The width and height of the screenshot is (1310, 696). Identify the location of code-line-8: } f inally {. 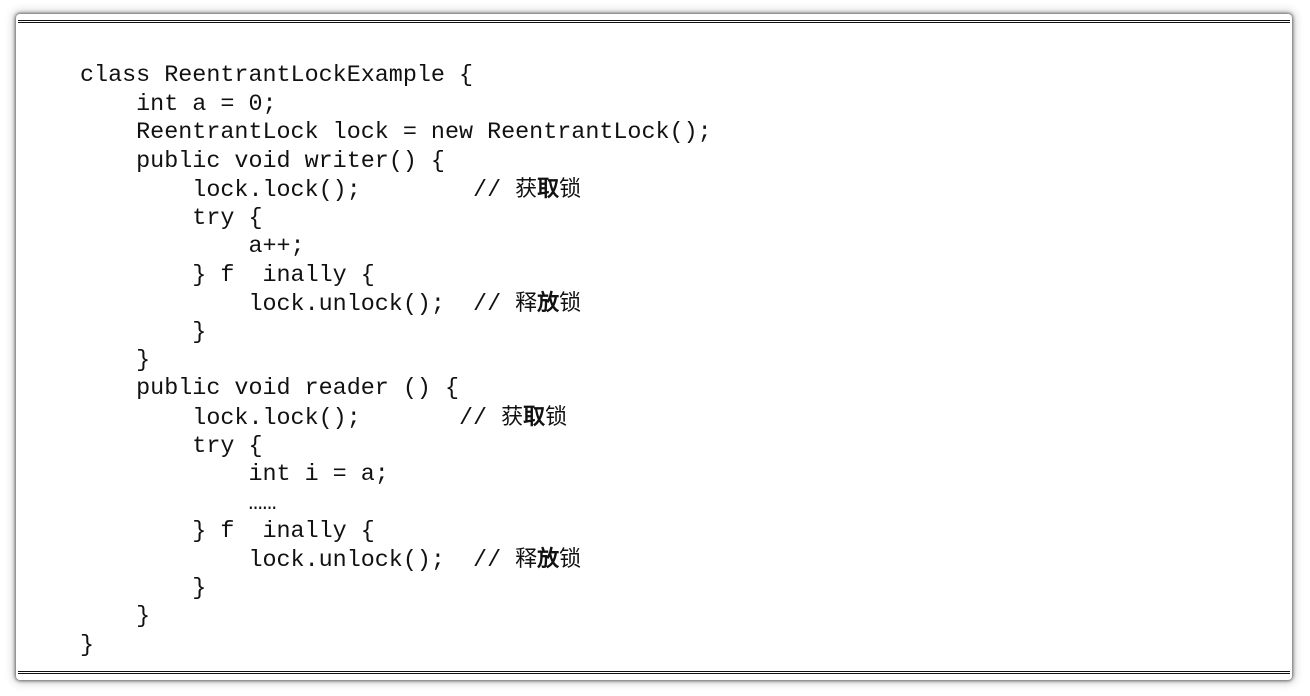
(227, 276).